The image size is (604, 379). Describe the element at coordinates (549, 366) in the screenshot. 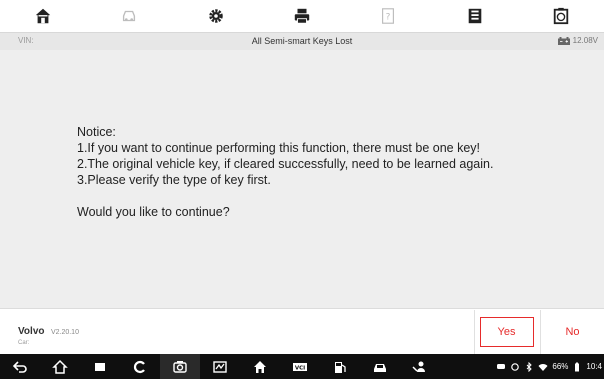

I see `status-bar: 66% 10:4` at that location.